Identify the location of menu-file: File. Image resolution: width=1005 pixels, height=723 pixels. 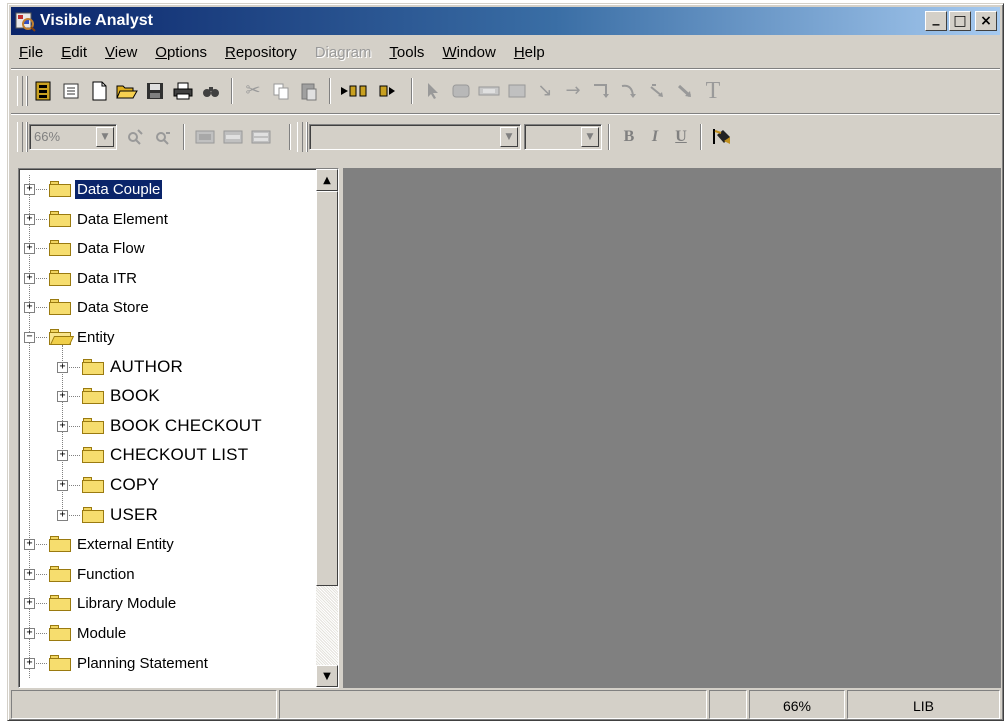
(31, 52).